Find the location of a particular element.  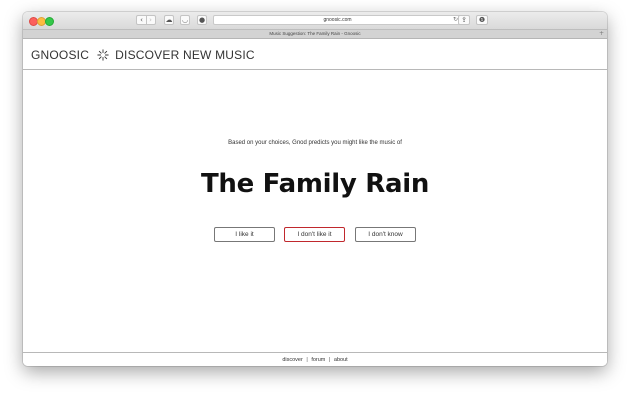

zoom-window-button is located at coordinates (49, 21).